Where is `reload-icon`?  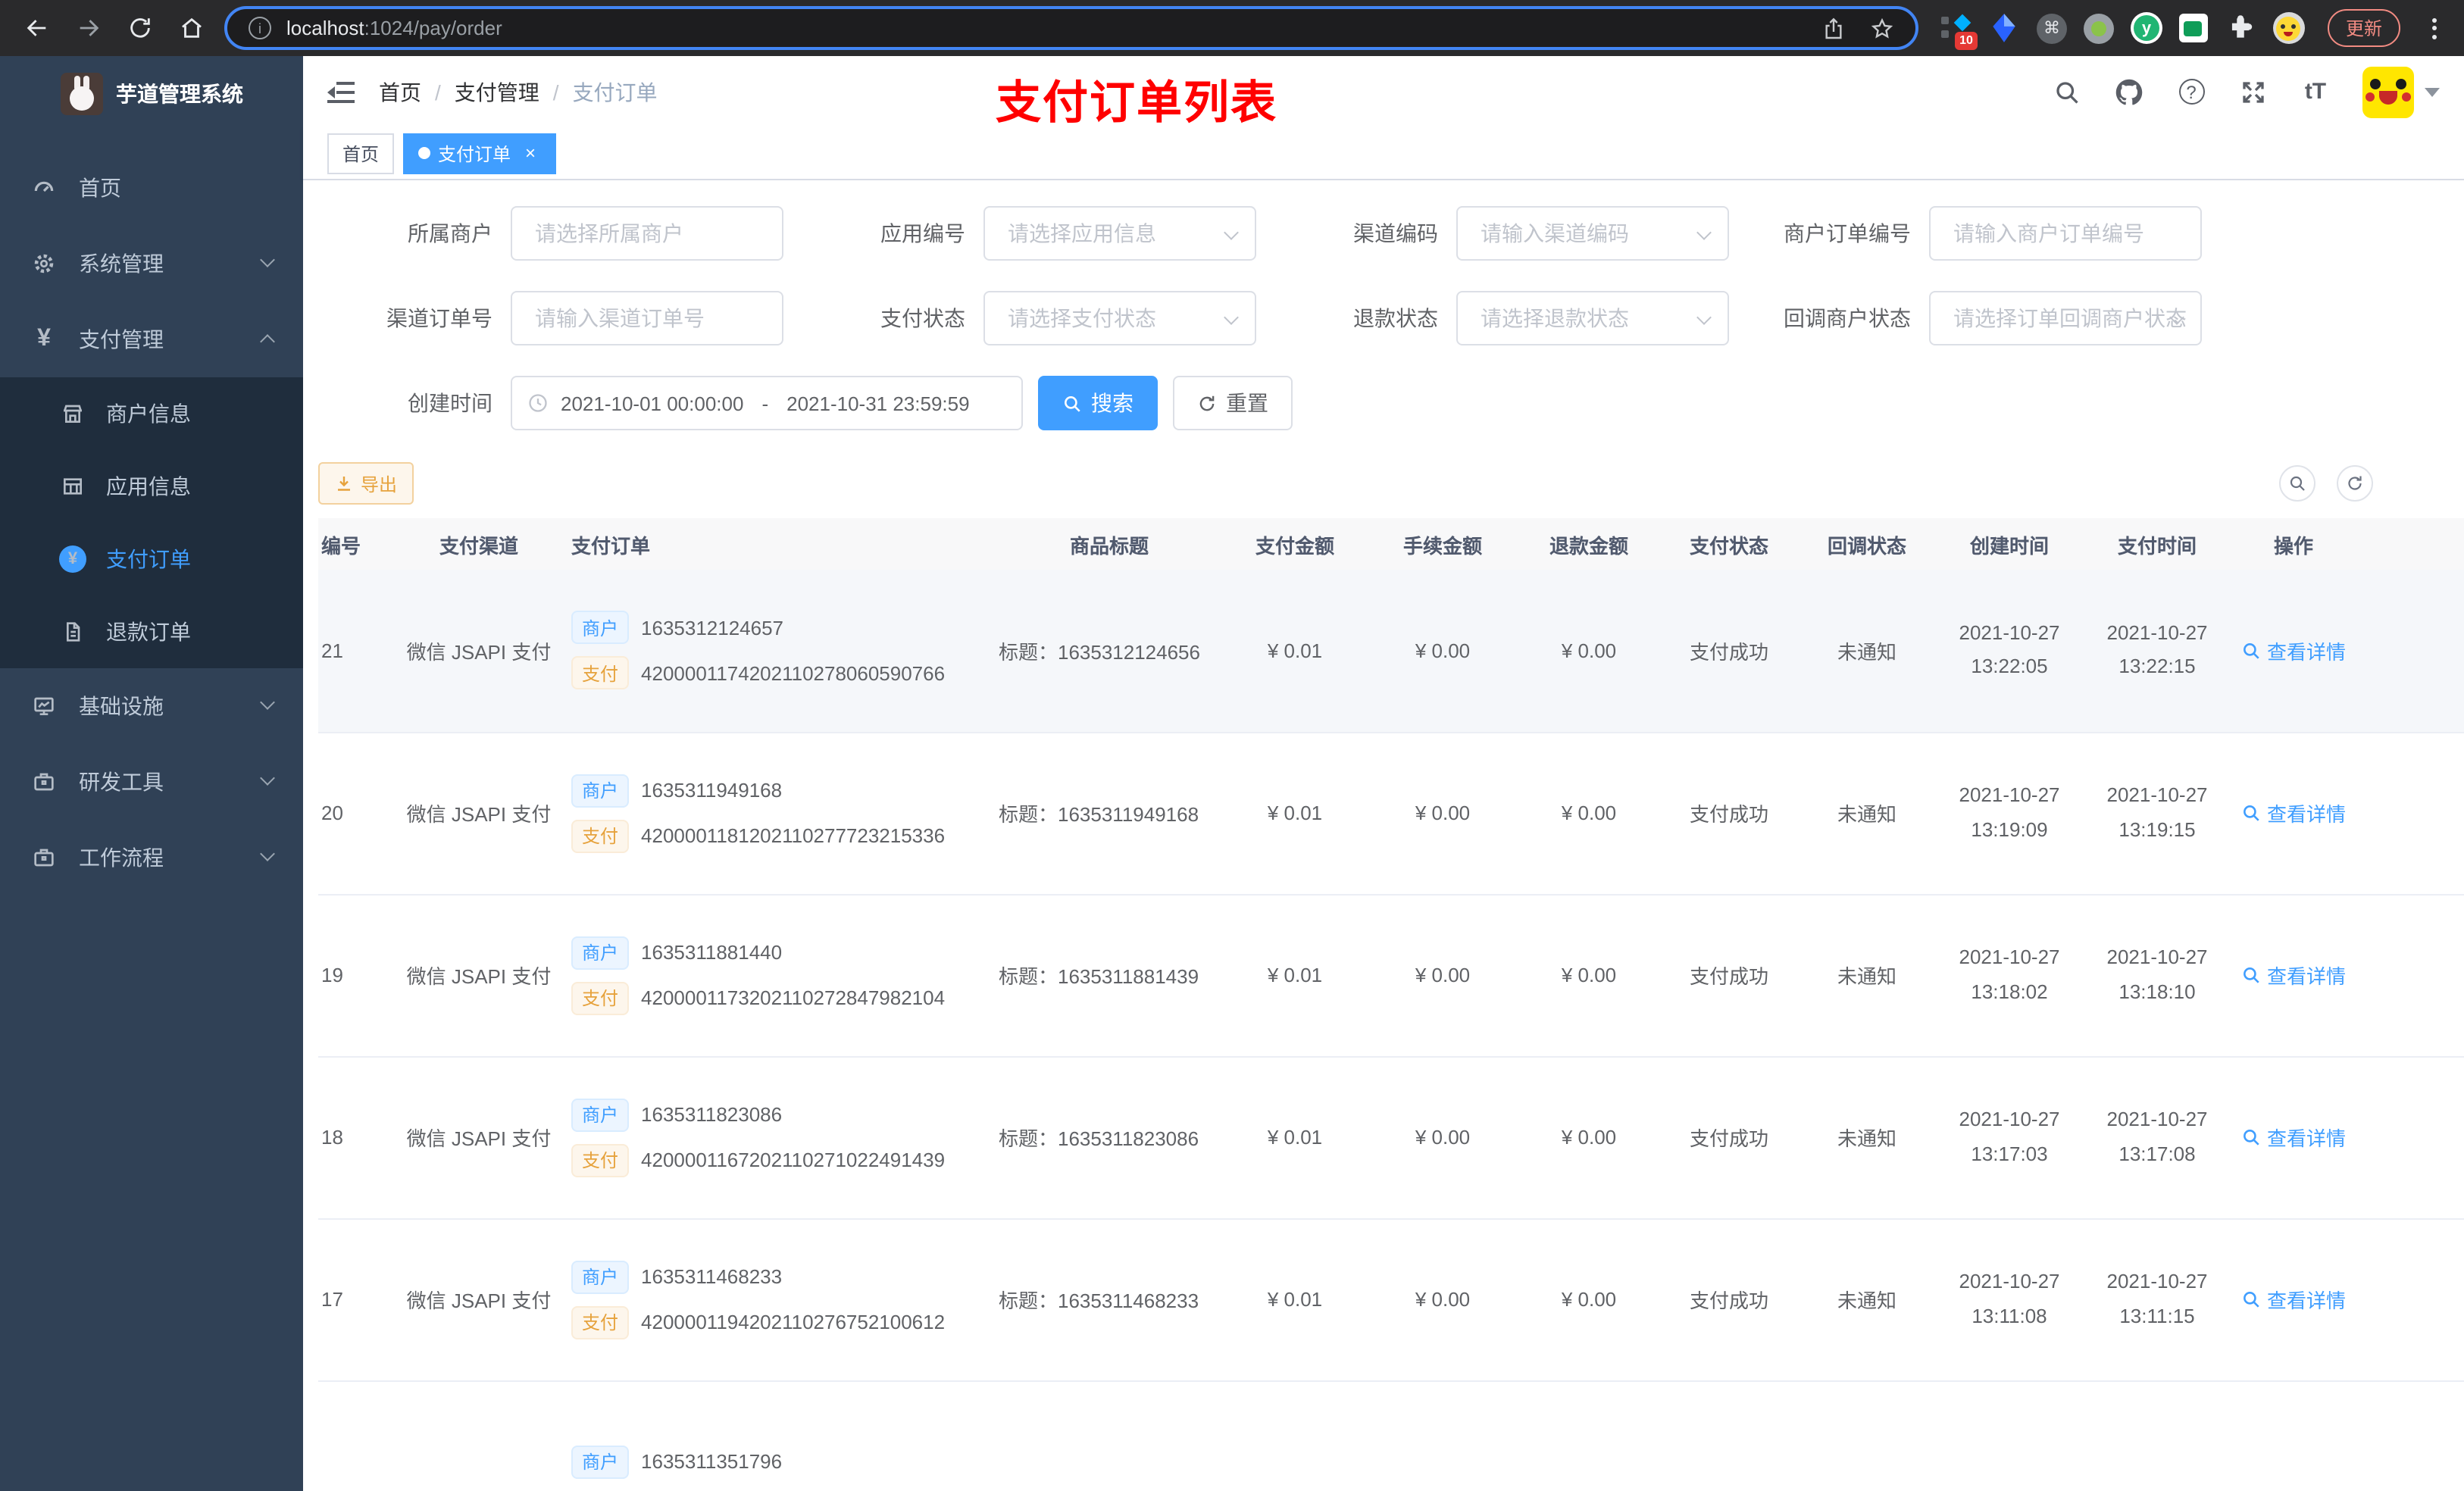
reload-icon is located at coordinates (139, 28).